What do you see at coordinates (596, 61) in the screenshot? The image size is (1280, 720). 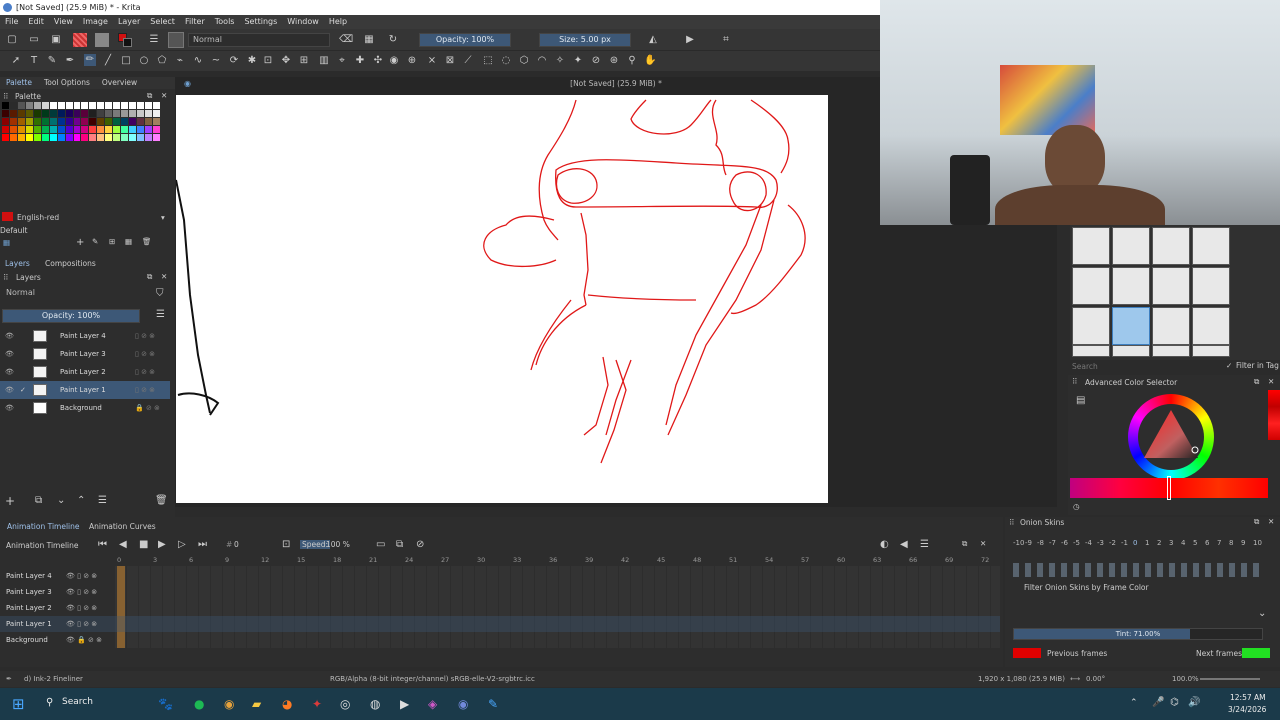 I see `bezier-select-icon: ⊘` at bounding box center [596, 61].